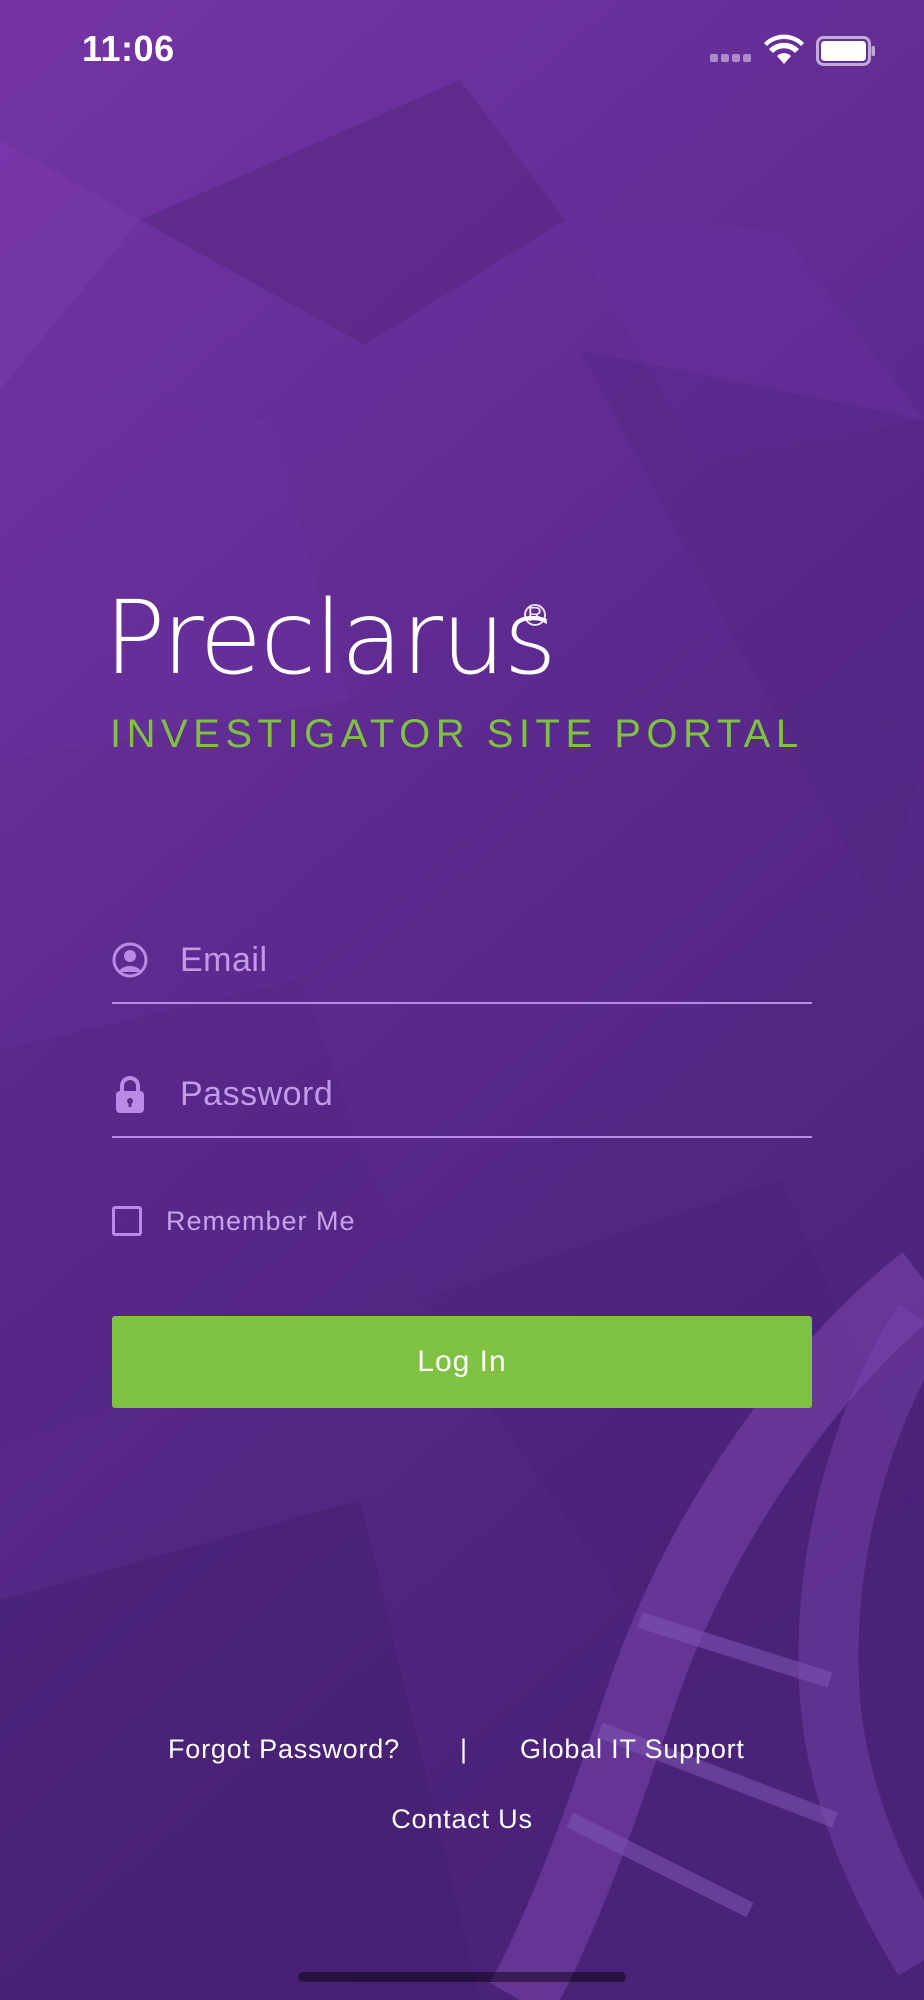 This screenshot has height=2000, width=924. Describe the element at coordinates (284, 1749) in the screenshot. I see `forgot-password-link: Forgot Password?` at that location.